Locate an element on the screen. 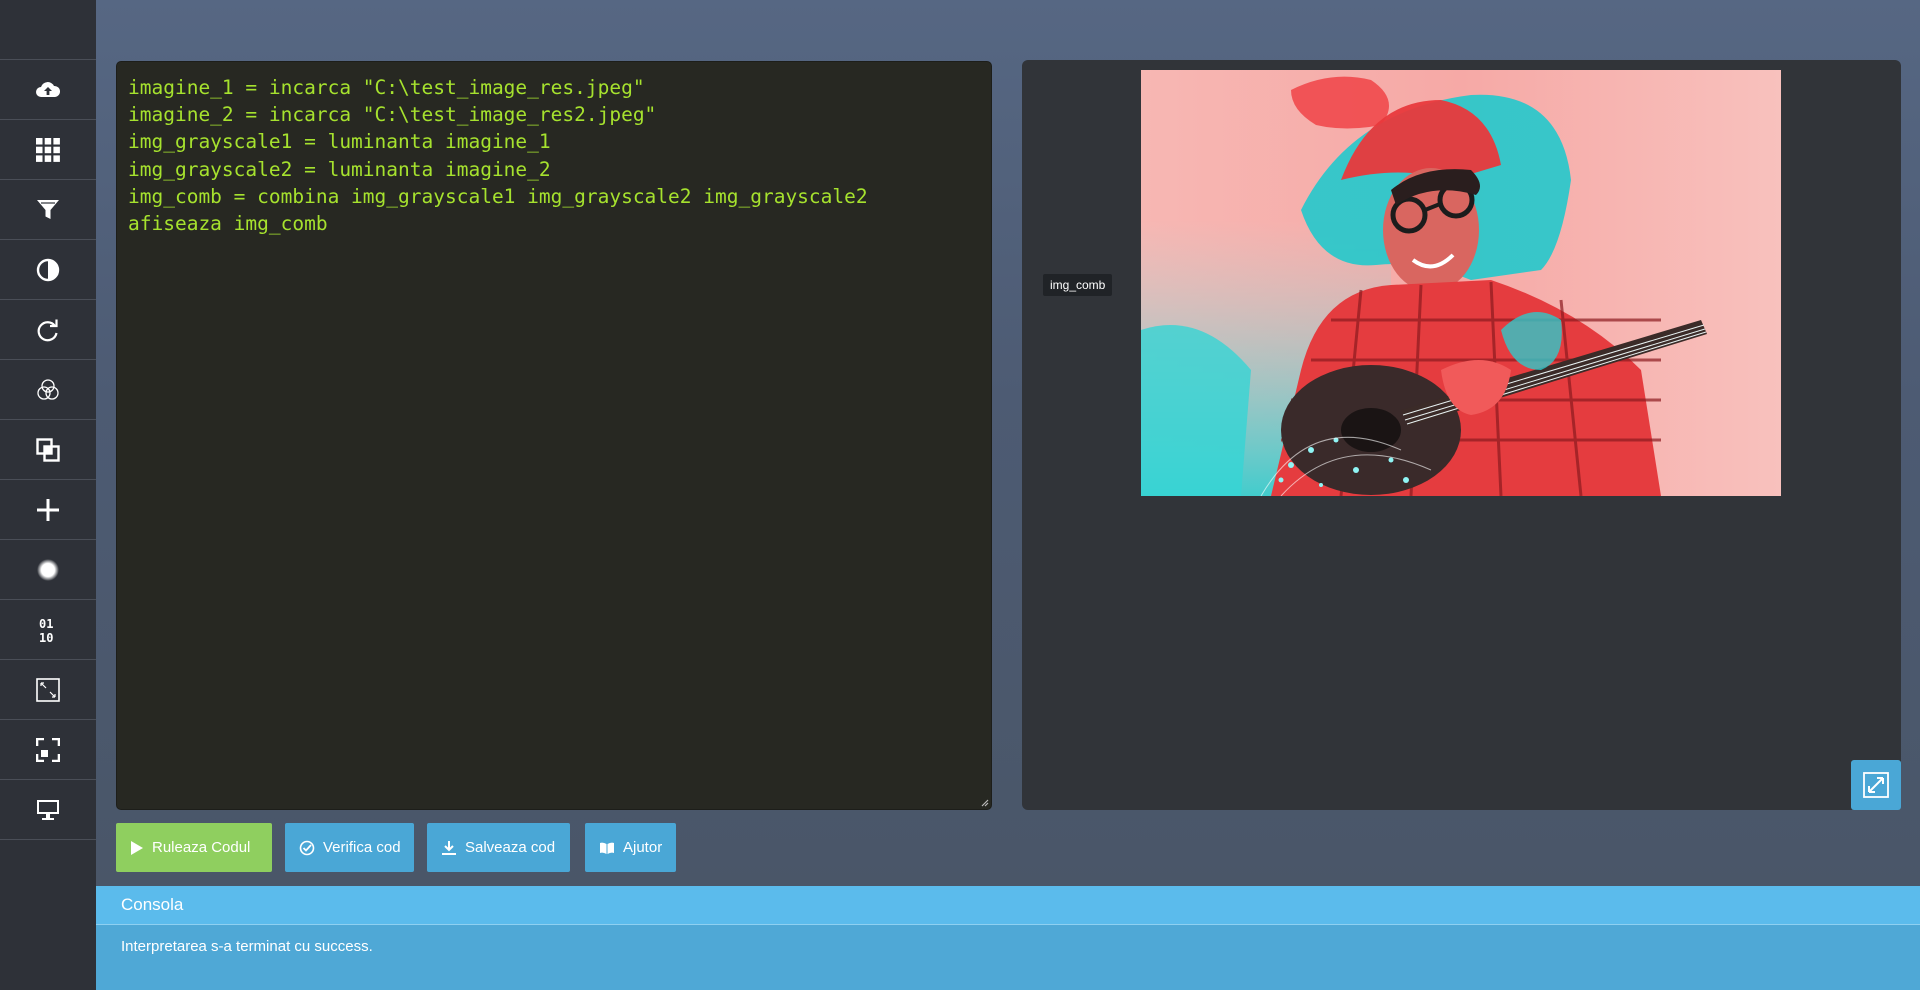  crop-expand-icon is located at coordinates (48, 749).